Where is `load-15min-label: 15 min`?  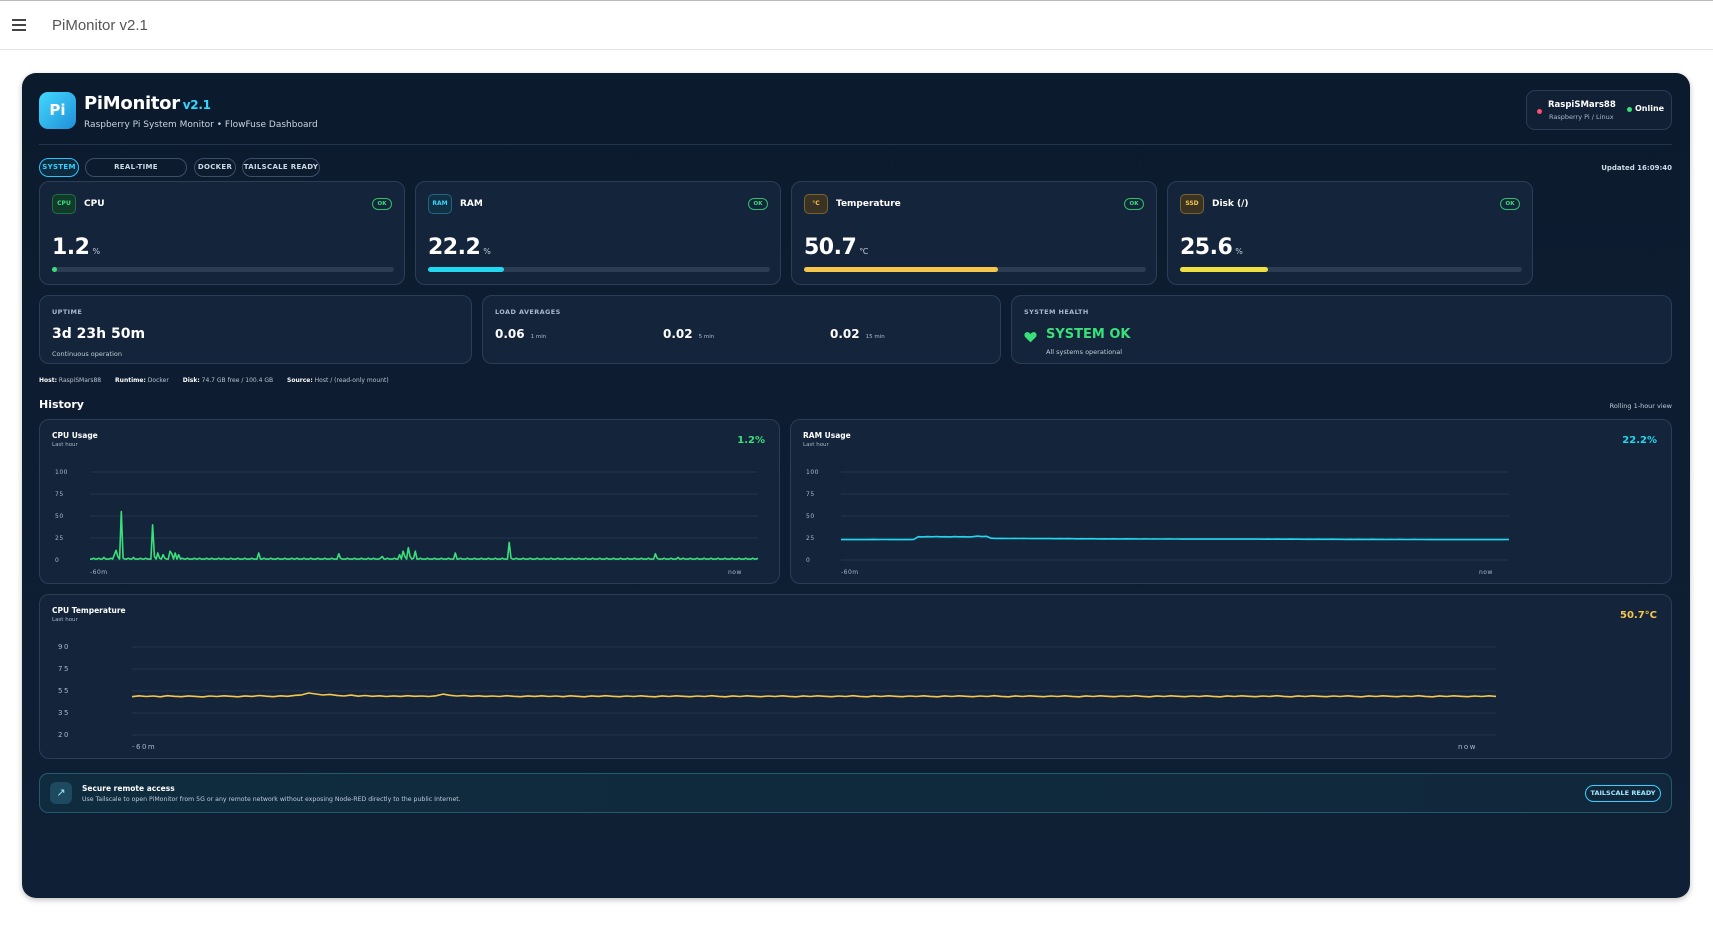
load-15min-label: 15 min is located at coordinates (875, 337).